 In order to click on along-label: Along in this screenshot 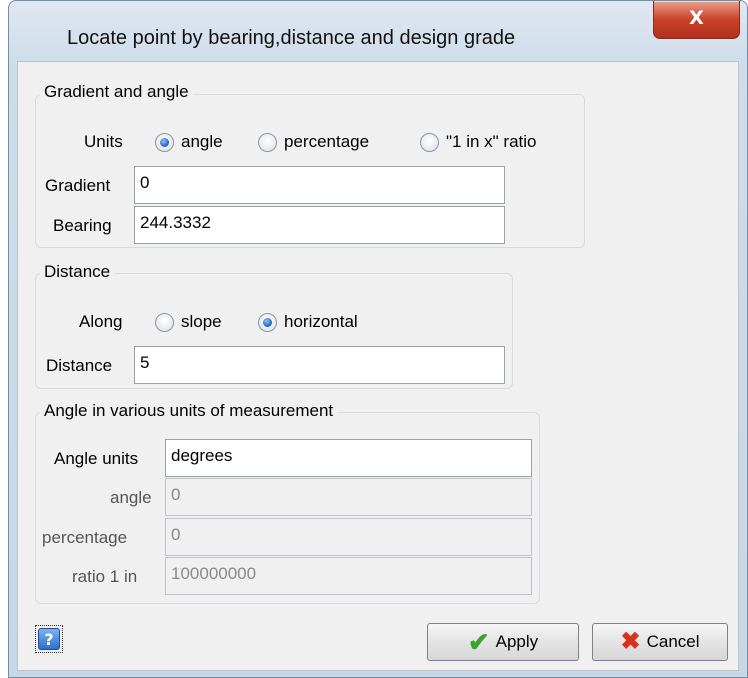, I will do `click(101, 321)`.